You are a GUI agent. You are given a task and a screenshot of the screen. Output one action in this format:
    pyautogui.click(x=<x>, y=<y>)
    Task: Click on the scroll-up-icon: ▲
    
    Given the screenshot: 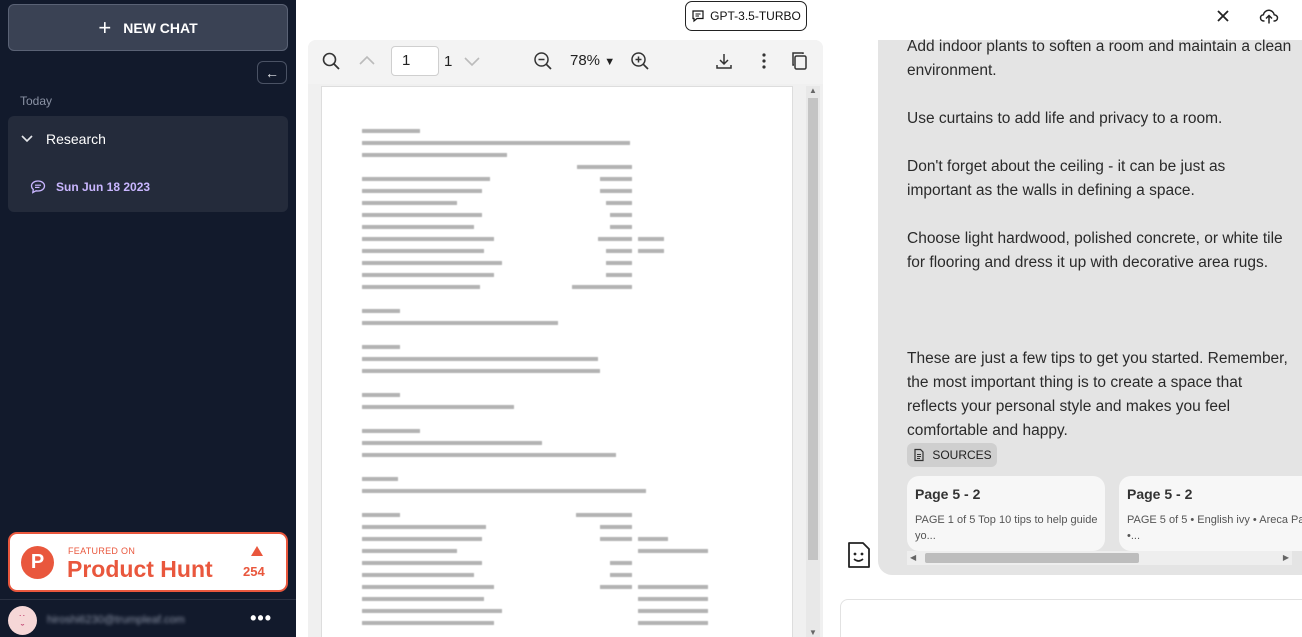 What is the action you would take?
    pyautogui.click(x=813, y=90)
    